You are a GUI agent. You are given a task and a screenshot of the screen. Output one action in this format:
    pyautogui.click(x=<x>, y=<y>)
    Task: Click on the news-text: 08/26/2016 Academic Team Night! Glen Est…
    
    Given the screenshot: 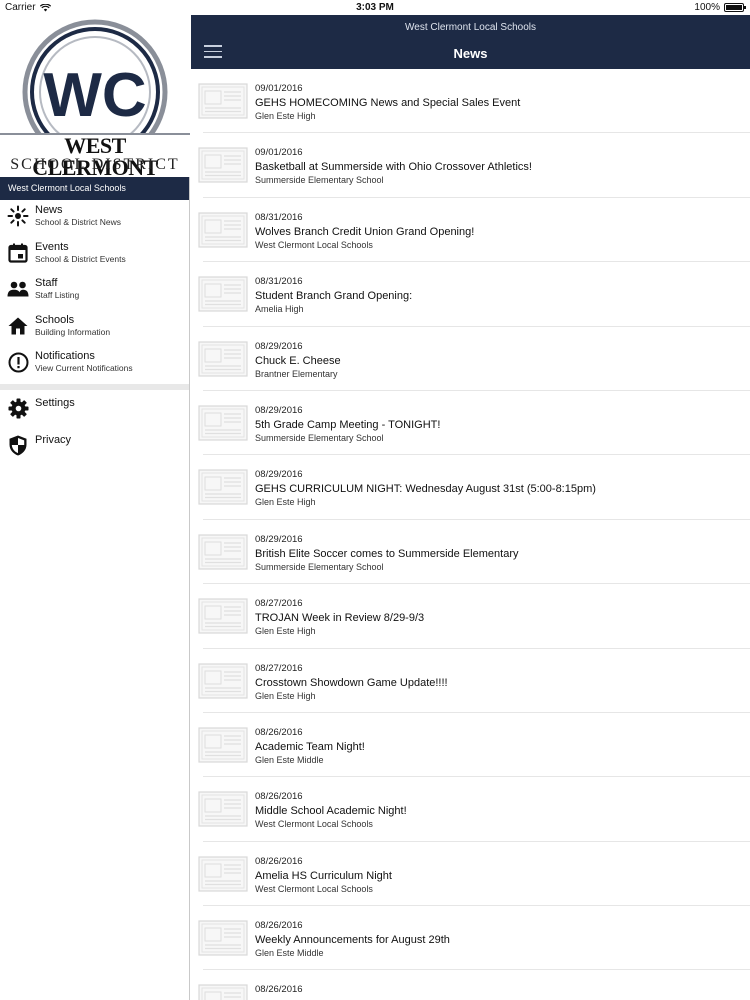 What is the action you would take?
    pyautogui.click(x=497, y=746)
    